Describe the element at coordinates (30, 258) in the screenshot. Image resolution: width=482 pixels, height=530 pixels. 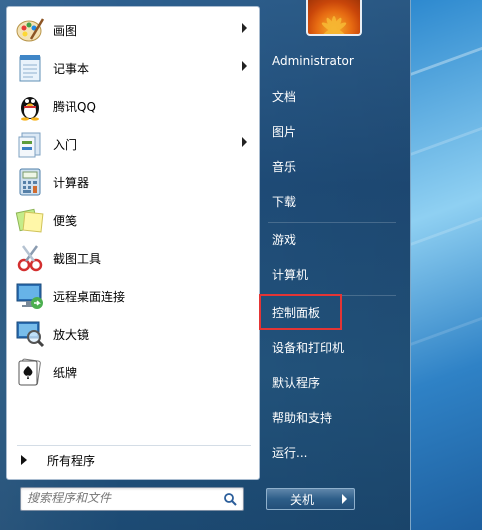
I see `snipping-tool-icon` at that location.